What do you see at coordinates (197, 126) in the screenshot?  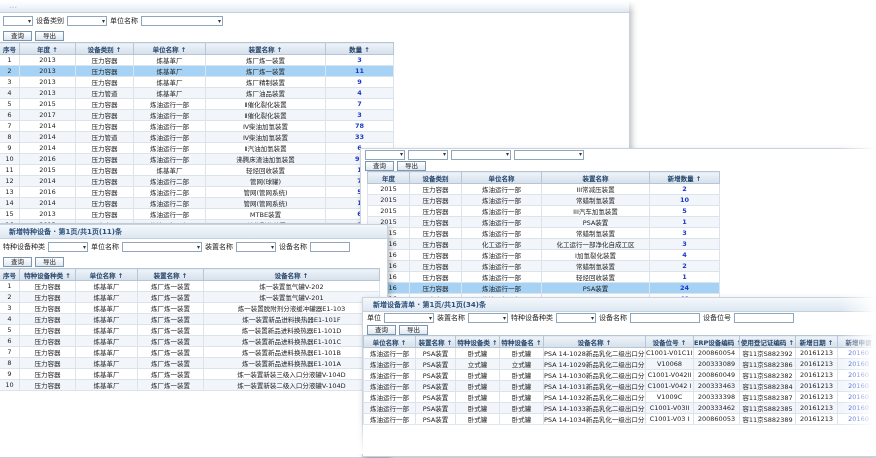 I see `table-row: 72014压力容器炼油运行一部Ⅳ柴油加氢装置78` at bounding box center [197, 126].